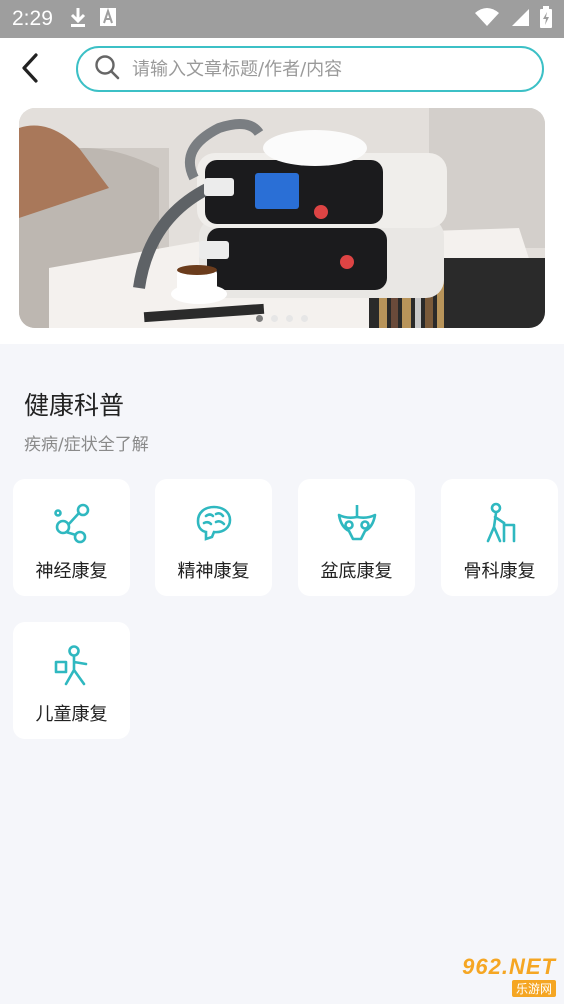  Describe the element at coordinates (71, 571) in the screenshot. I see `category-label: 神经康复` at that location.